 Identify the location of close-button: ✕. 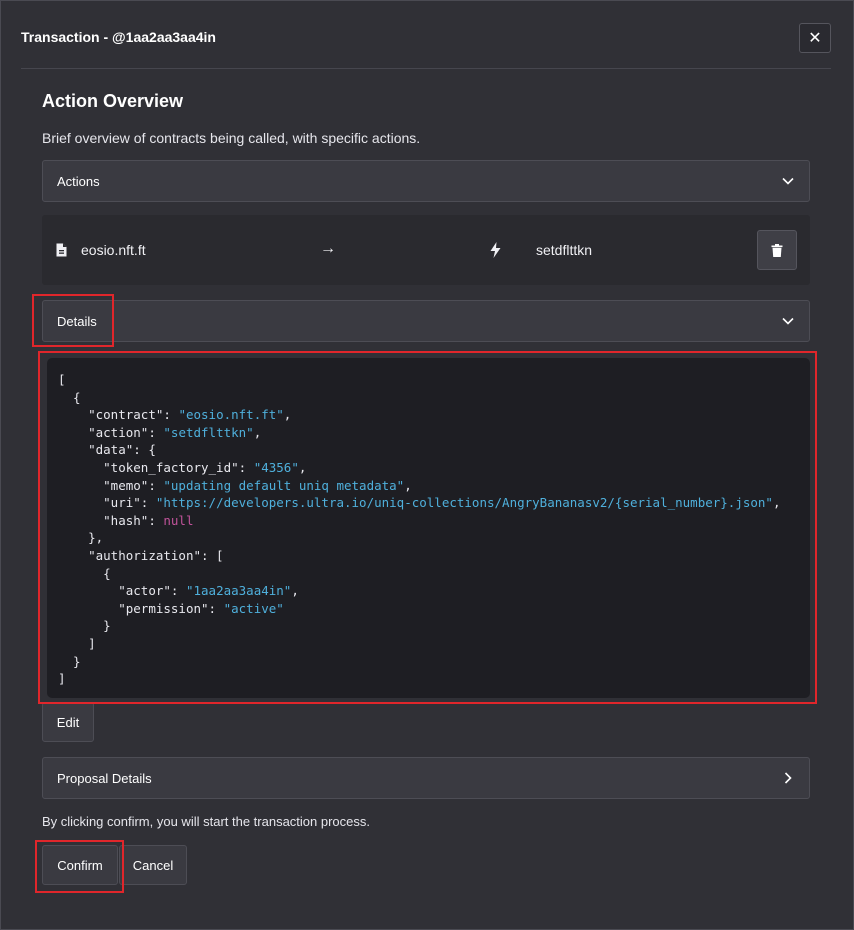
(815, 38).